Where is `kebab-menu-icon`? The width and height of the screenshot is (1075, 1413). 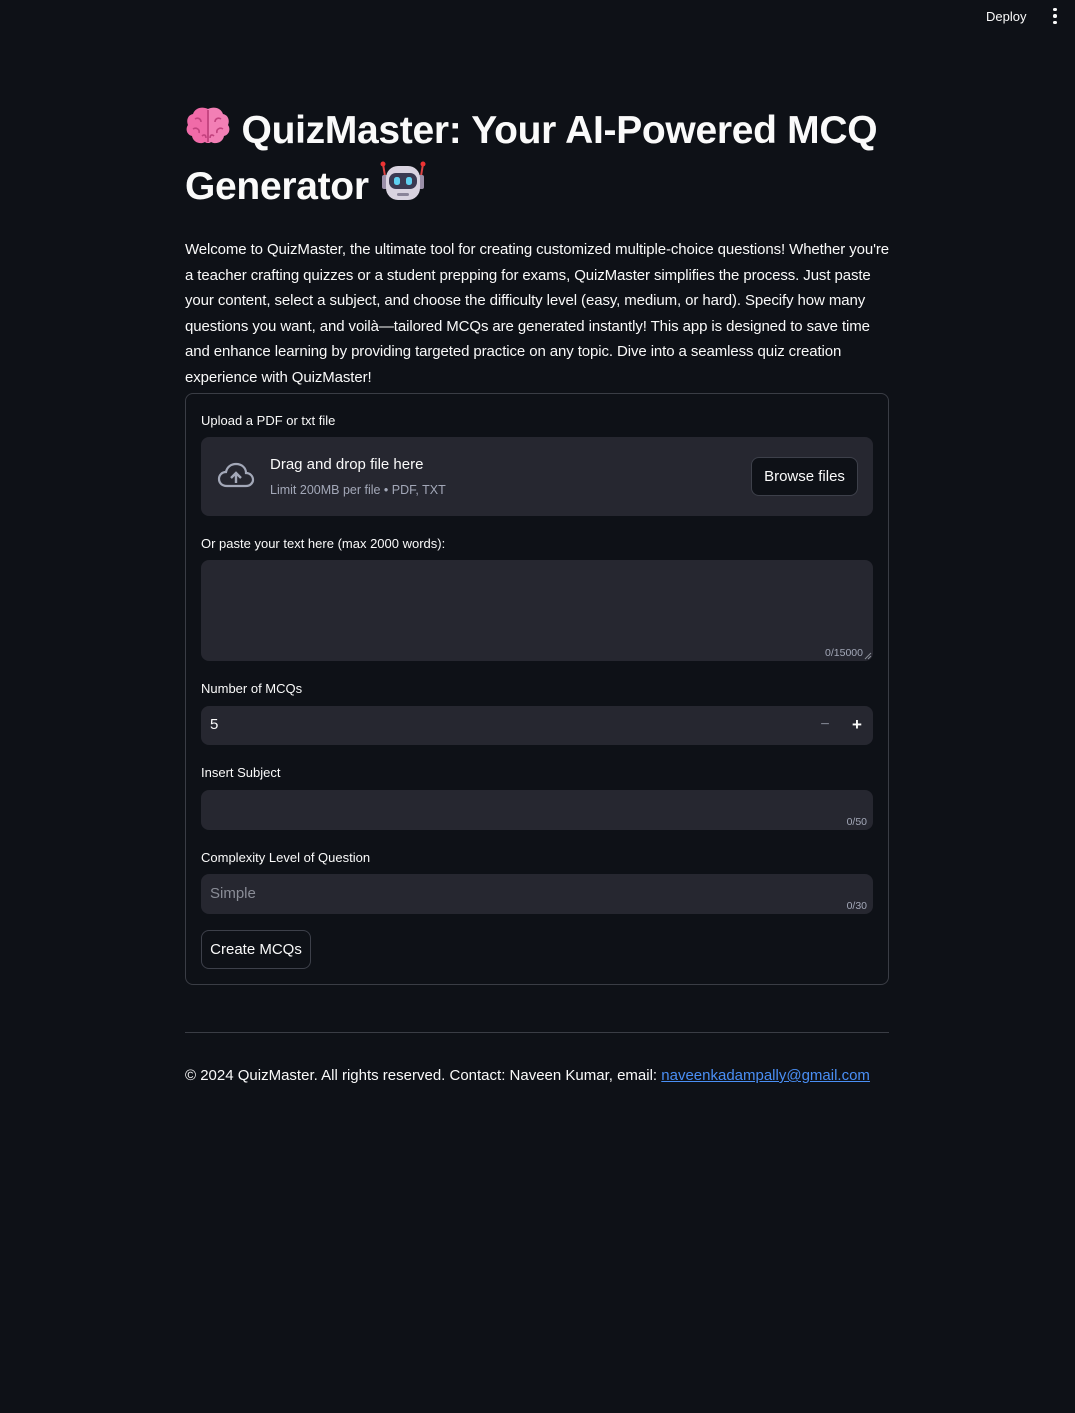 kebab-menu-icon is located at coordinates (1055, 16).